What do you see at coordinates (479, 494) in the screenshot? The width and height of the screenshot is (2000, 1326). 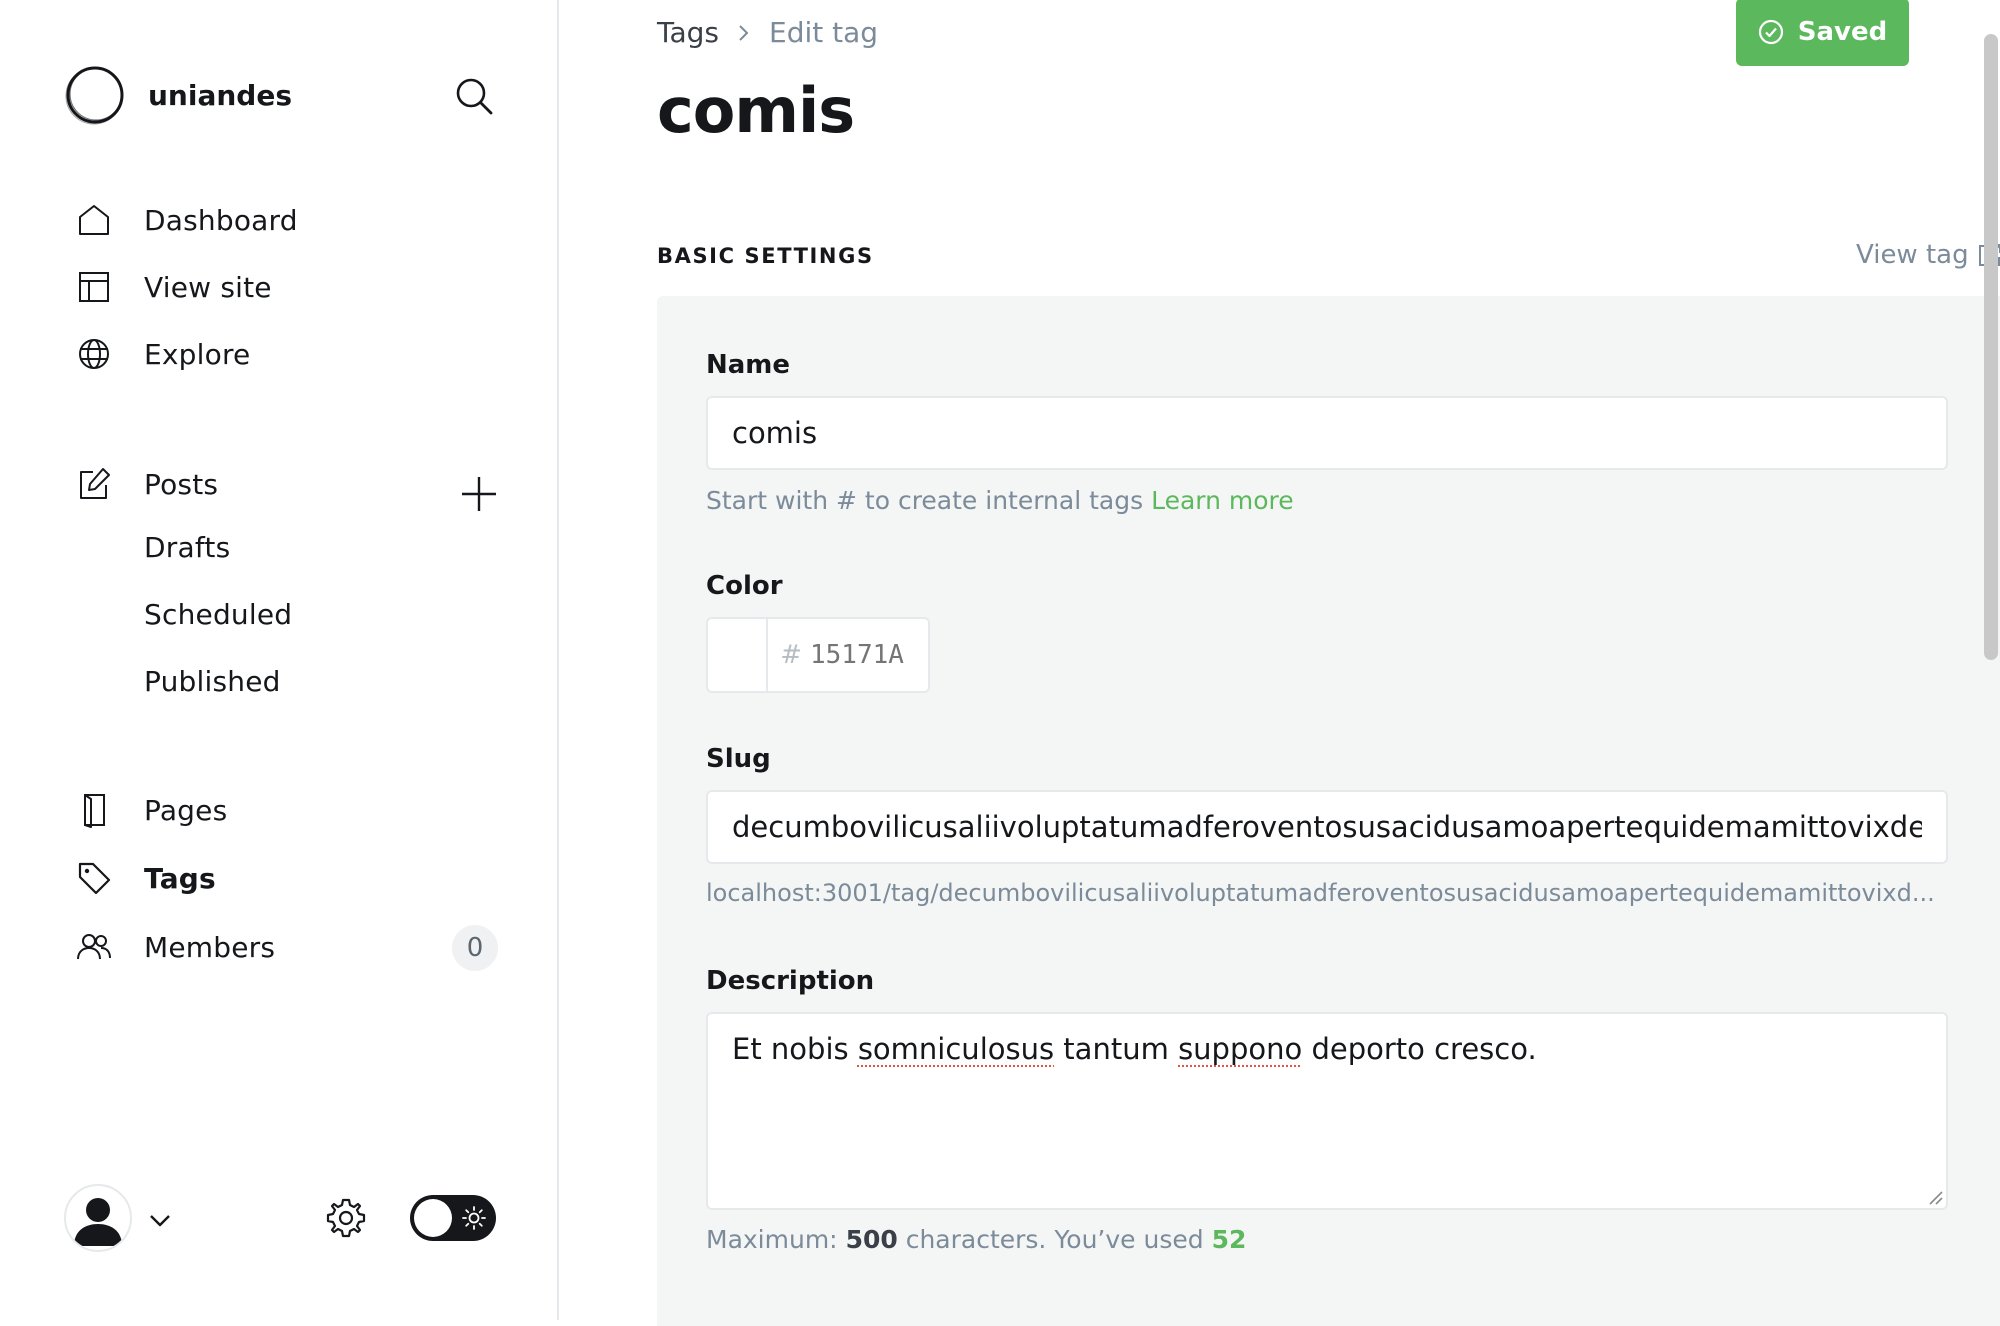 I see `new-post-plus-icon` at bounding box center [479, 494].